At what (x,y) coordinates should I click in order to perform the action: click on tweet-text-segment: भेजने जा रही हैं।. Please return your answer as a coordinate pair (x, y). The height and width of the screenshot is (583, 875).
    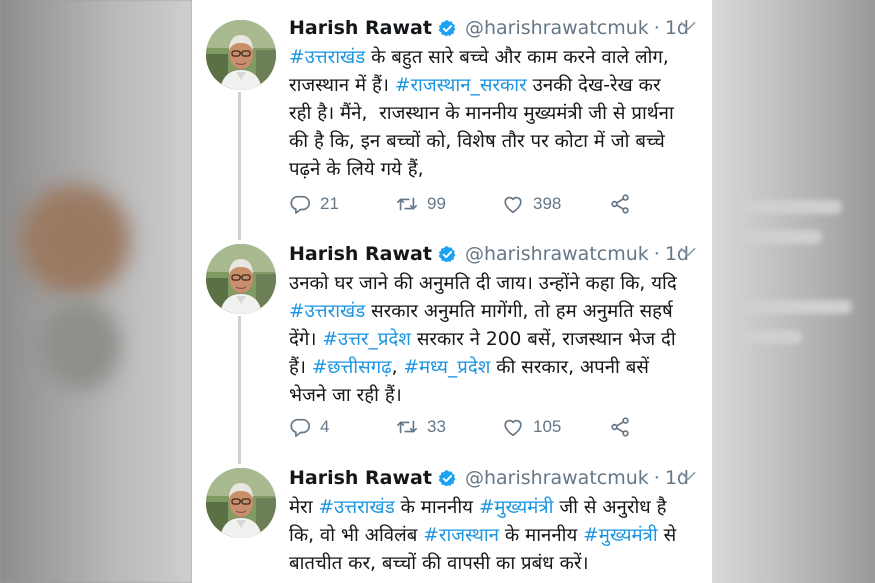
    Looking at the image, I should click on (345, 395).